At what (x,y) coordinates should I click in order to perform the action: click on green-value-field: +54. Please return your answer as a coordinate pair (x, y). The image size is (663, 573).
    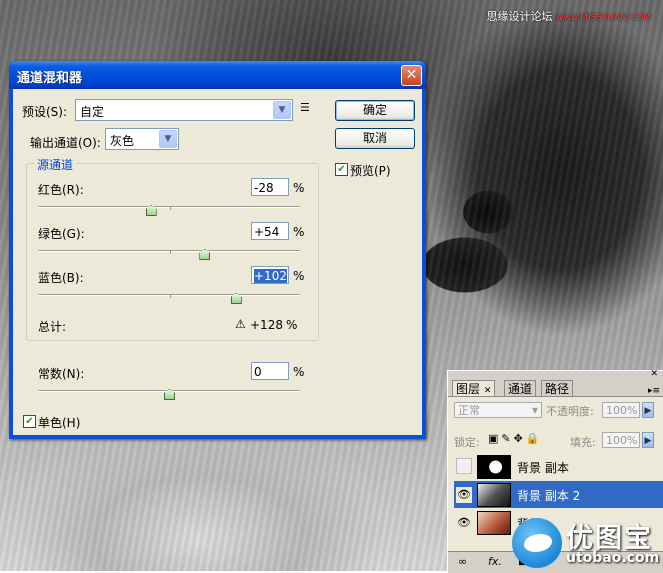
    Looking at the image, I should click on (270, 231).